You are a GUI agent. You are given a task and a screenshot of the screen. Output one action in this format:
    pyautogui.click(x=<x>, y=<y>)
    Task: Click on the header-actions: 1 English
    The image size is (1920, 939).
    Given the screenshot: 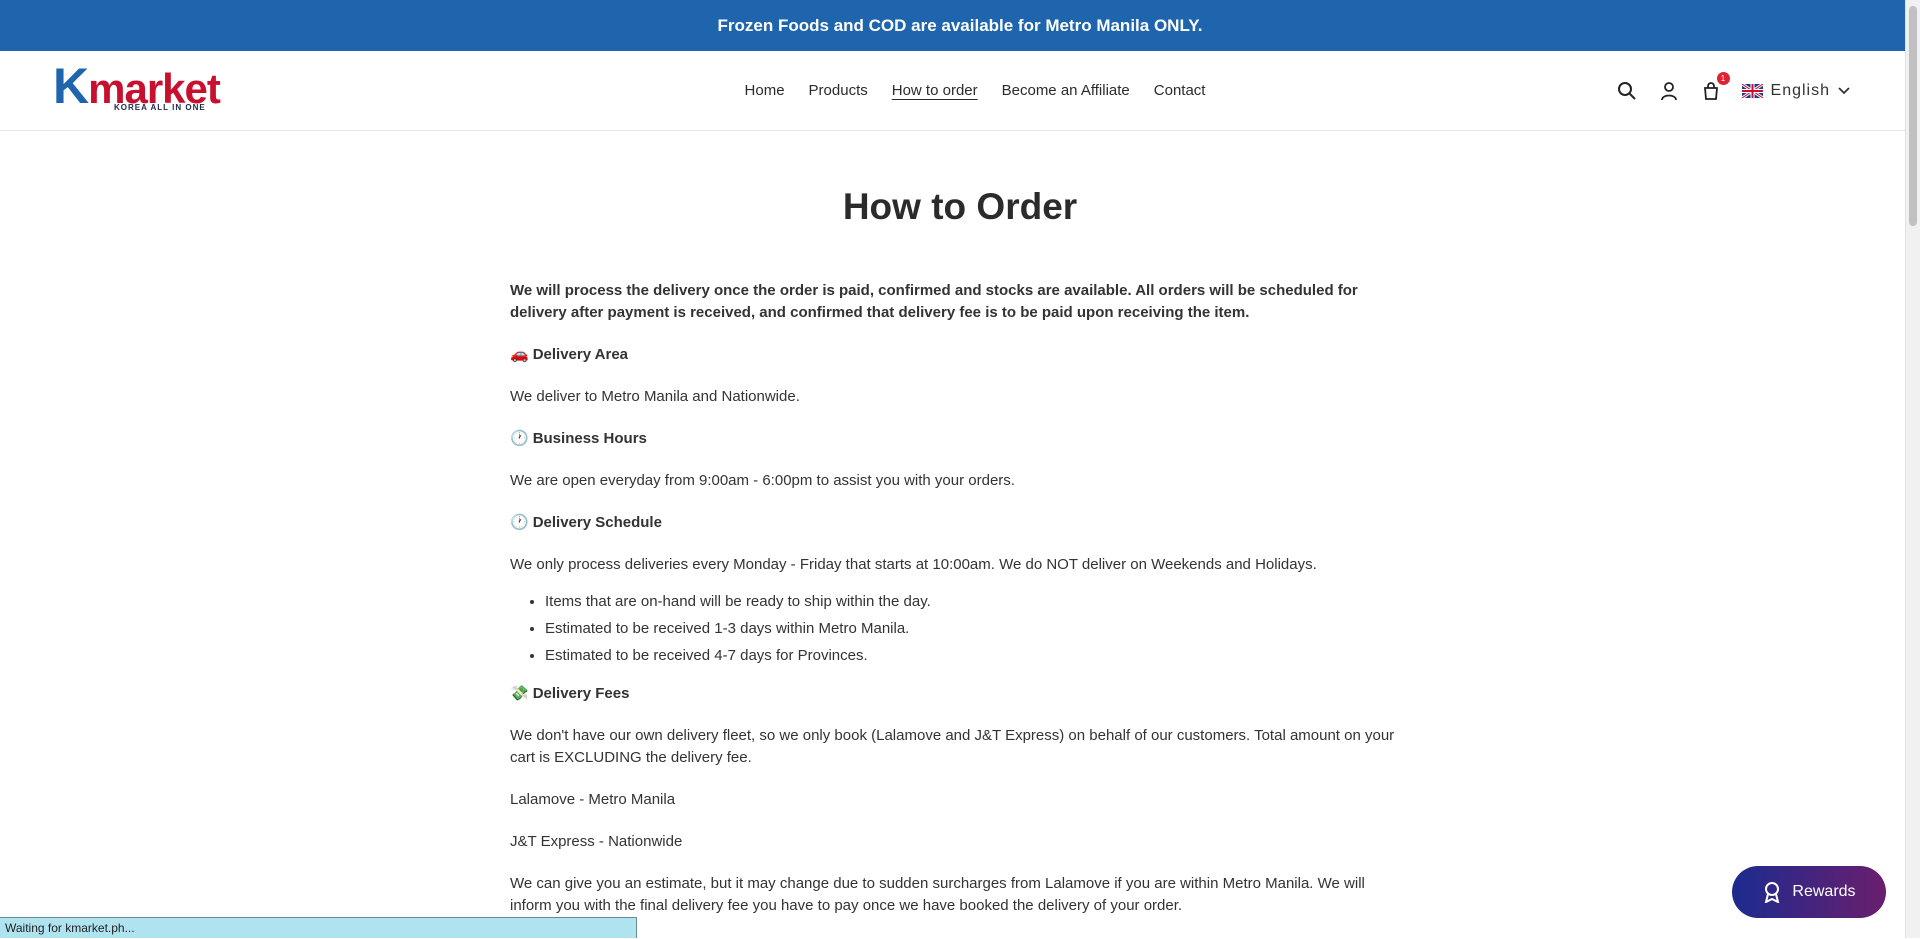 What is the action you would take?
    pyautogui.click(x=1733, y=90)
    